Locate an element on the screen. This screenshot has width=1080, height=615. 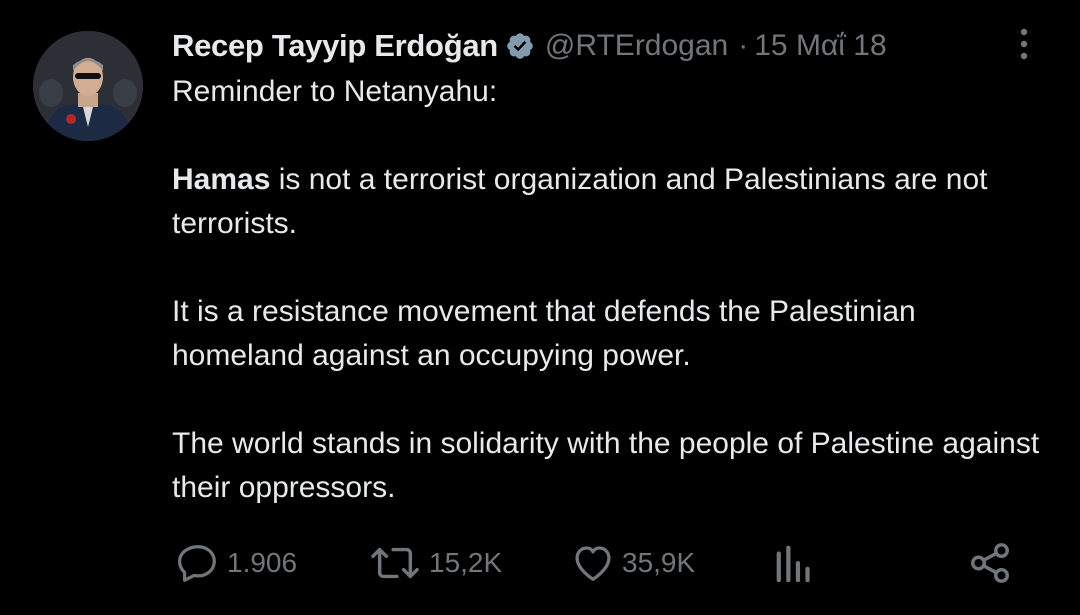
avatar is located at coordinates (88, 86).